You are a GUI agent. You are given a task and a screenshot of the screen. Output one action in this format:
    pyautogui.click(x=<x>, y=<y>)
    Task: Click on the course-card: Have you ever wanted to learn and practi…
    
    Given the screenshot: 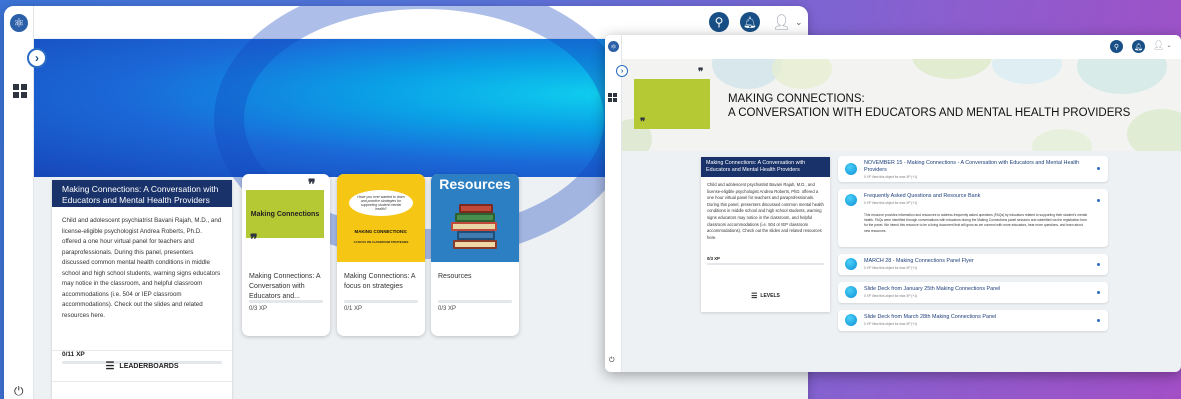 What is the action you would take?
    pyautogui.click(x=381, y=255)
    